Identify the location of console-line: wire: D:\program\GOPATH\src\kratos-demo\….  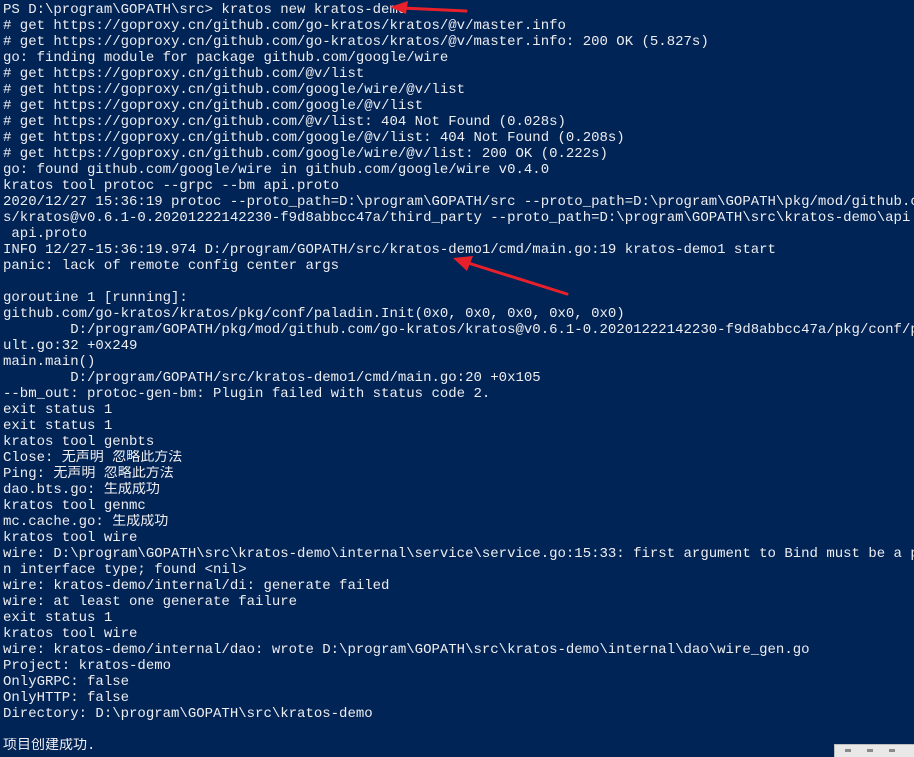
(458, 554).